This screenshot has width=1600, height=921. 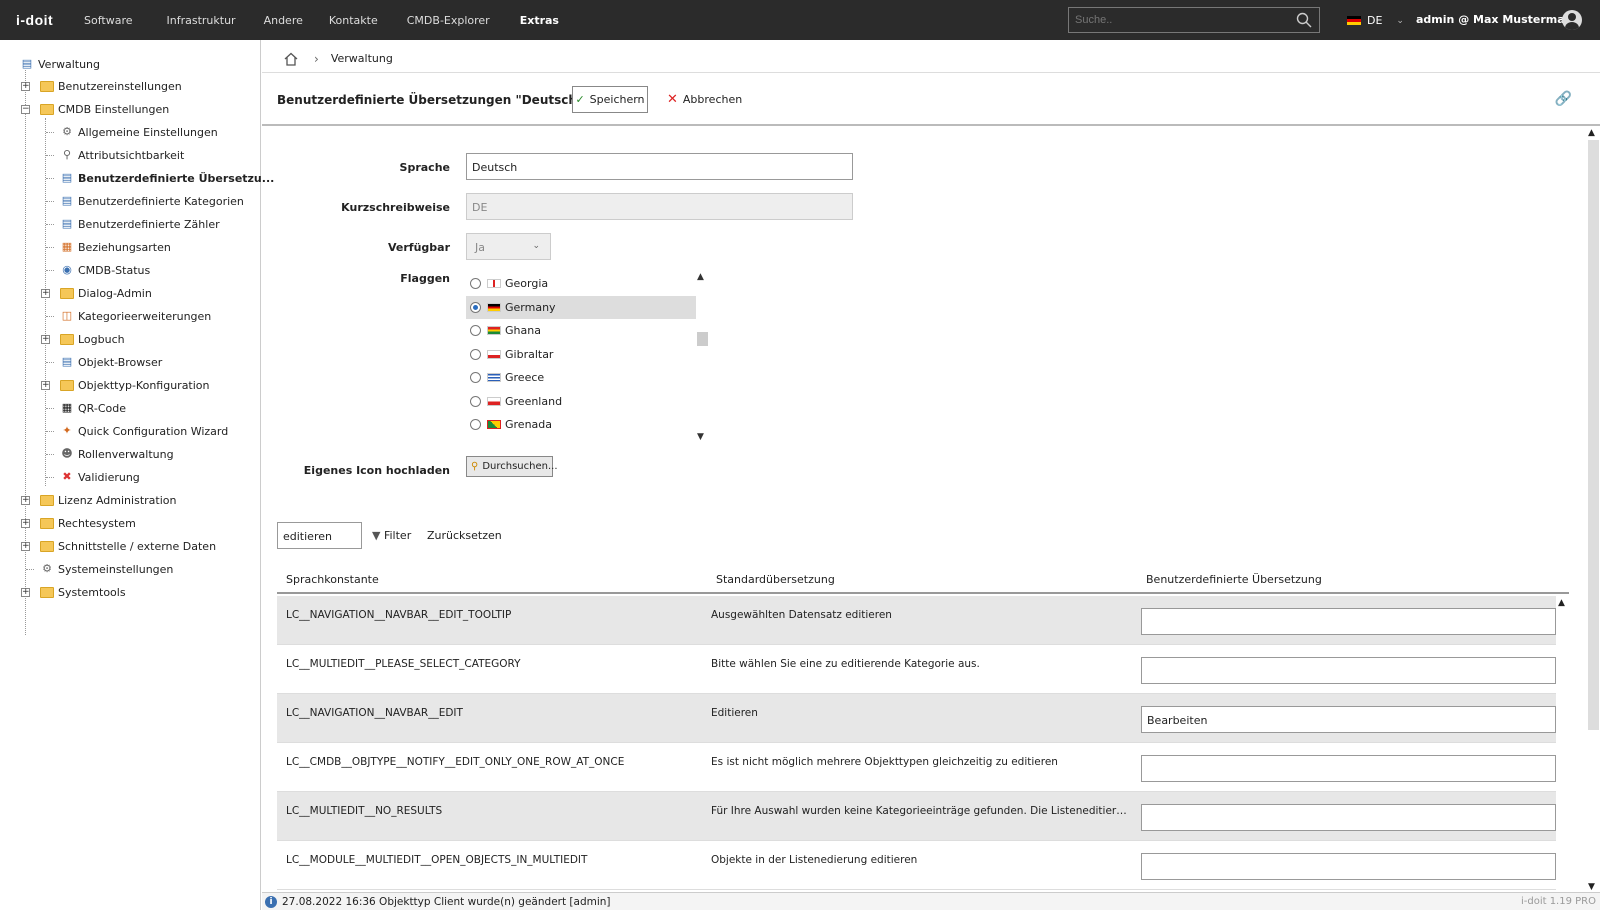 What do you see at coordinates (1572, 20) in the screenshot?
I see `avatar` at bounding box center [1572, 20].